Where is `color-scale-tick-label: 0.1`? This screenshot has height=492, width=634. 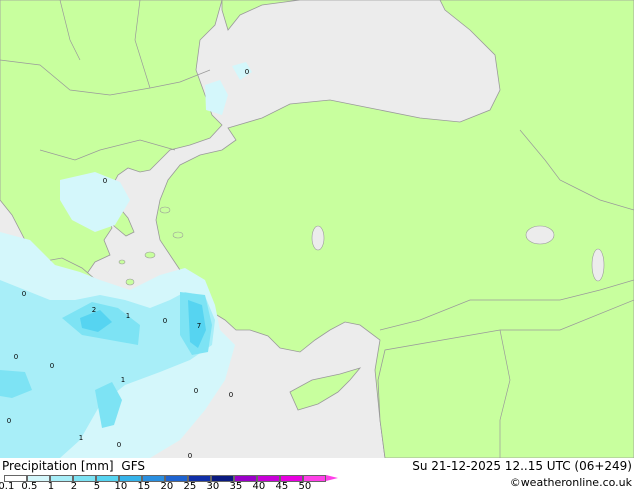
color-scale-tick-label: 0.1 is located at coordinates (7, 486).